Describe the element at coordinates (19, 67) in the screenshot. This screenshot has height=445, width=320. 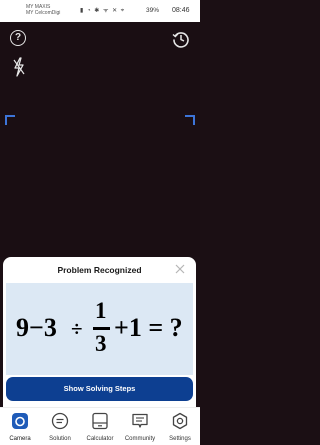
I see `flash-off-icon` at that location.